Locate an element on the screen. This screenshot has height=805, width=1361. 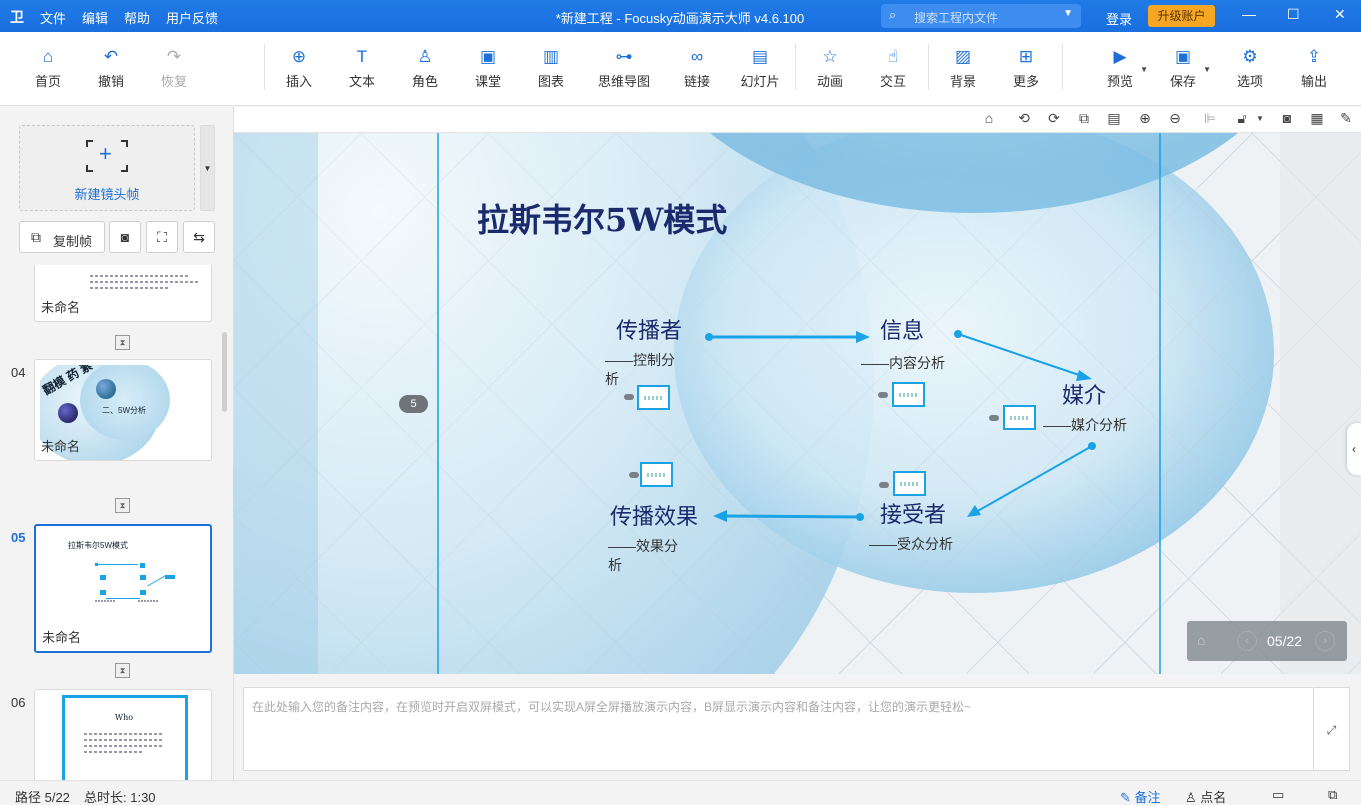
upgrade-button: 升级账户 is located at coordinates (1181, 16).